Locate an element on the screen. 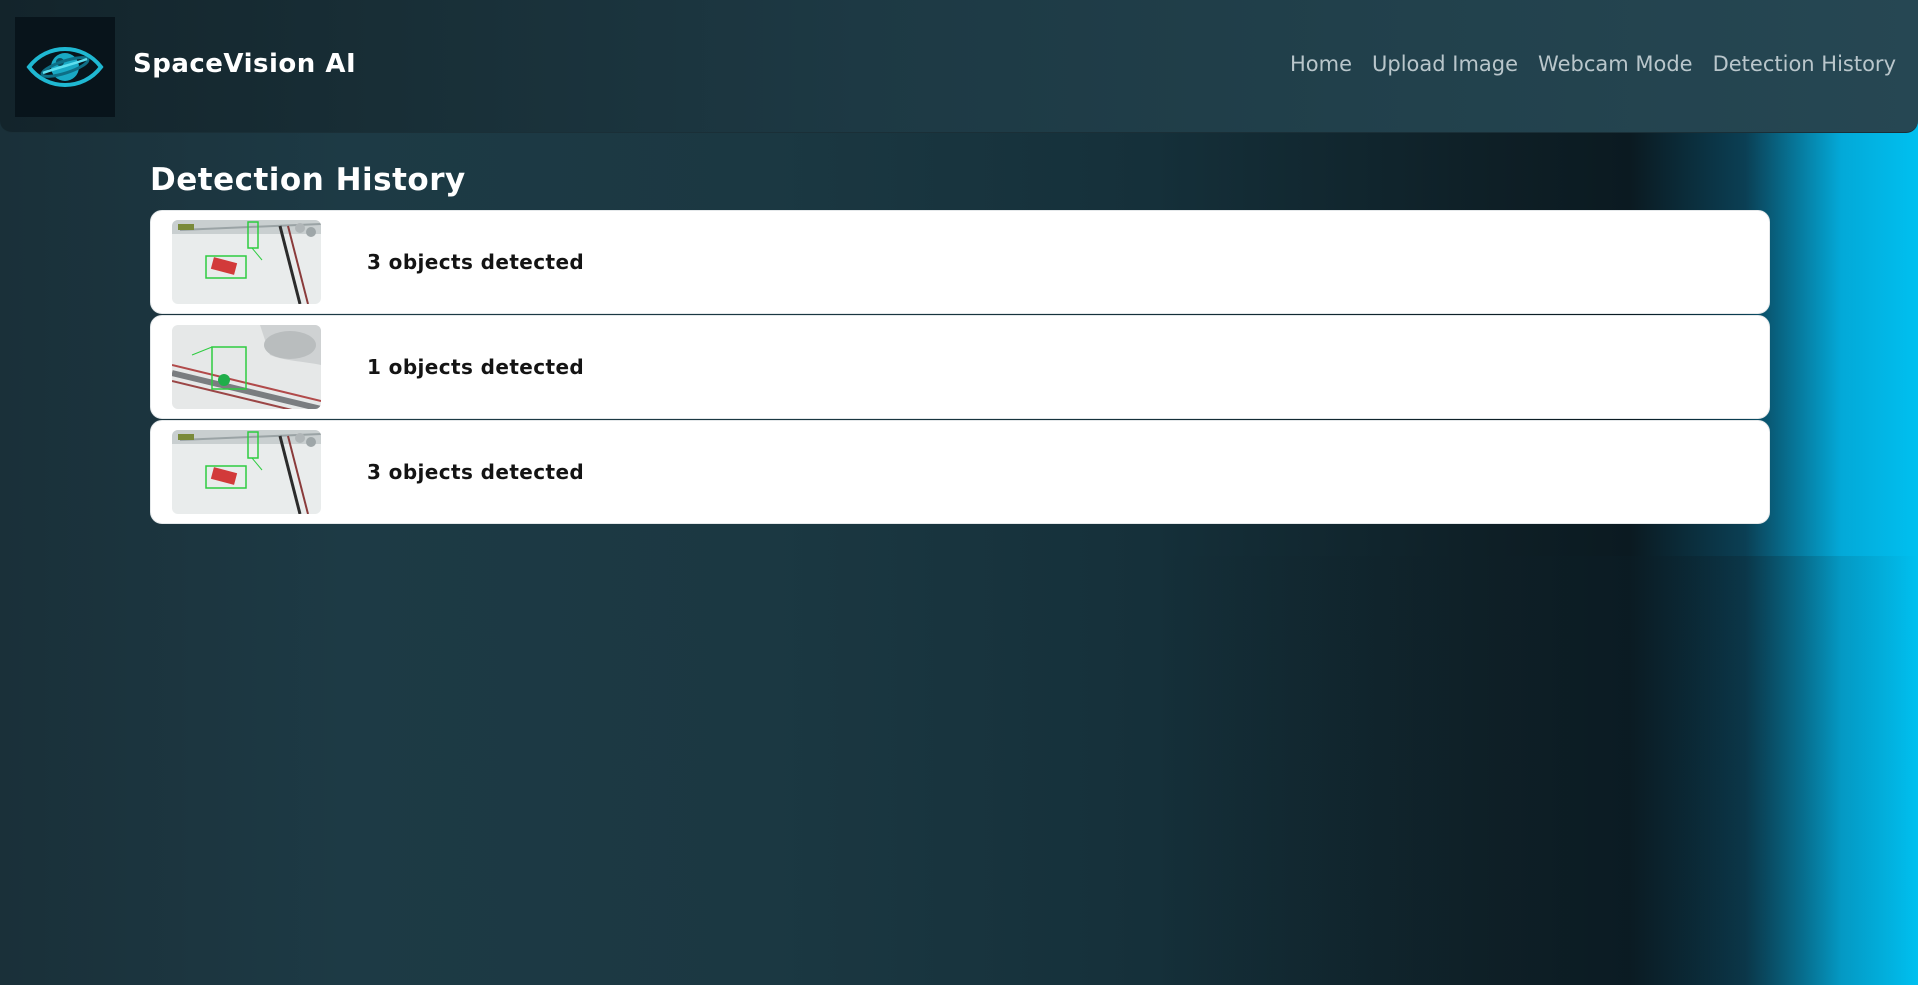 The height and width of the screenshot is (985, 1918). nav-webcam-mode-link: Webcam Mode is located at coordinates (1615, 64).